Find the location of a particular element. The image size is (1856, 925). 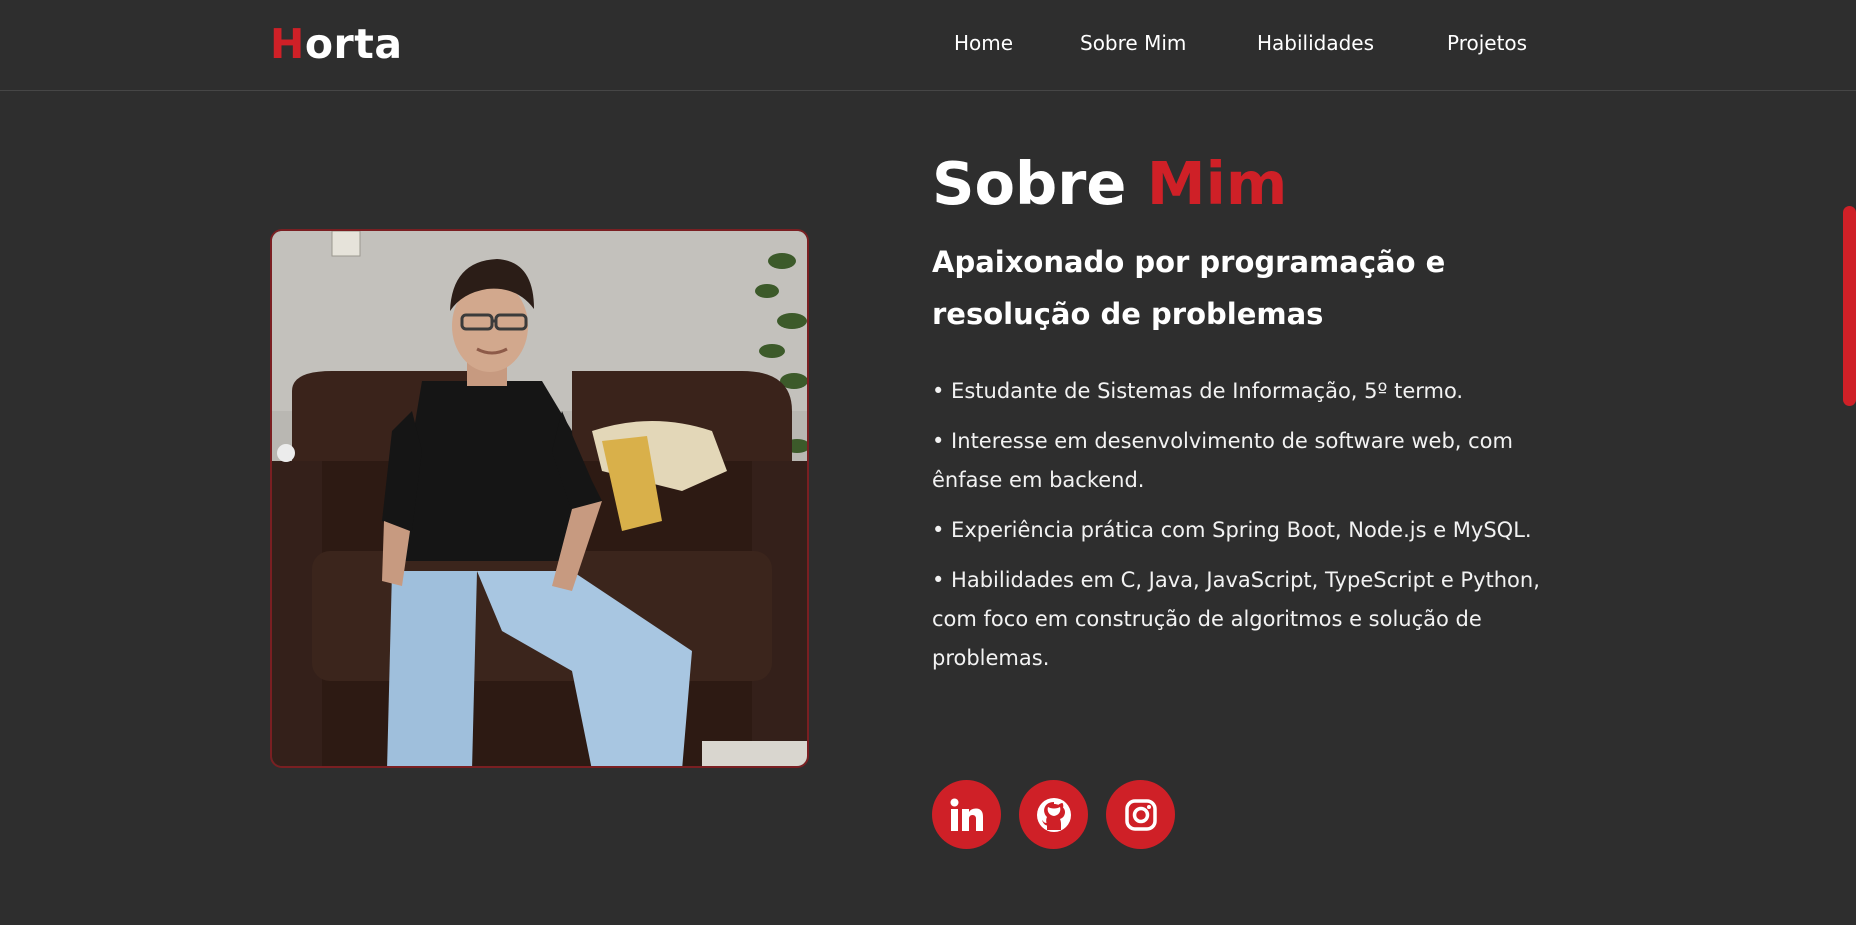

instagram-icon is located at coordinates (1140, 814).